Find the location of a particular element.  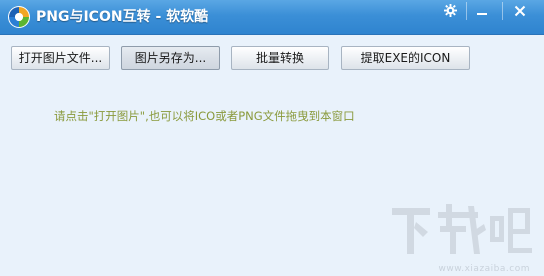

watermark-logo is located at coordinates (462, 229).